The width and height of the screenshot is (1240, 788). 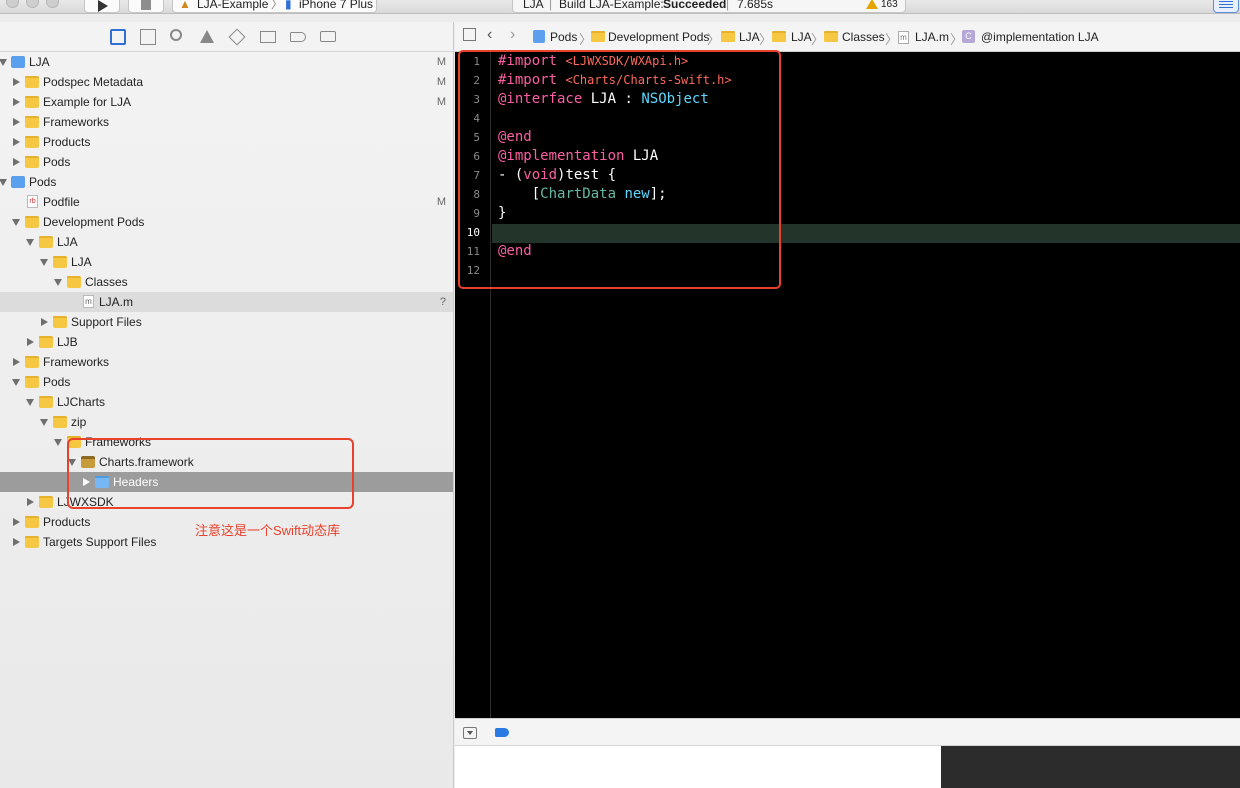 What do you see at coordinates (533, 5) in the screenshot?
I see `activity-project: LJA` at bounding box center [533, 5].